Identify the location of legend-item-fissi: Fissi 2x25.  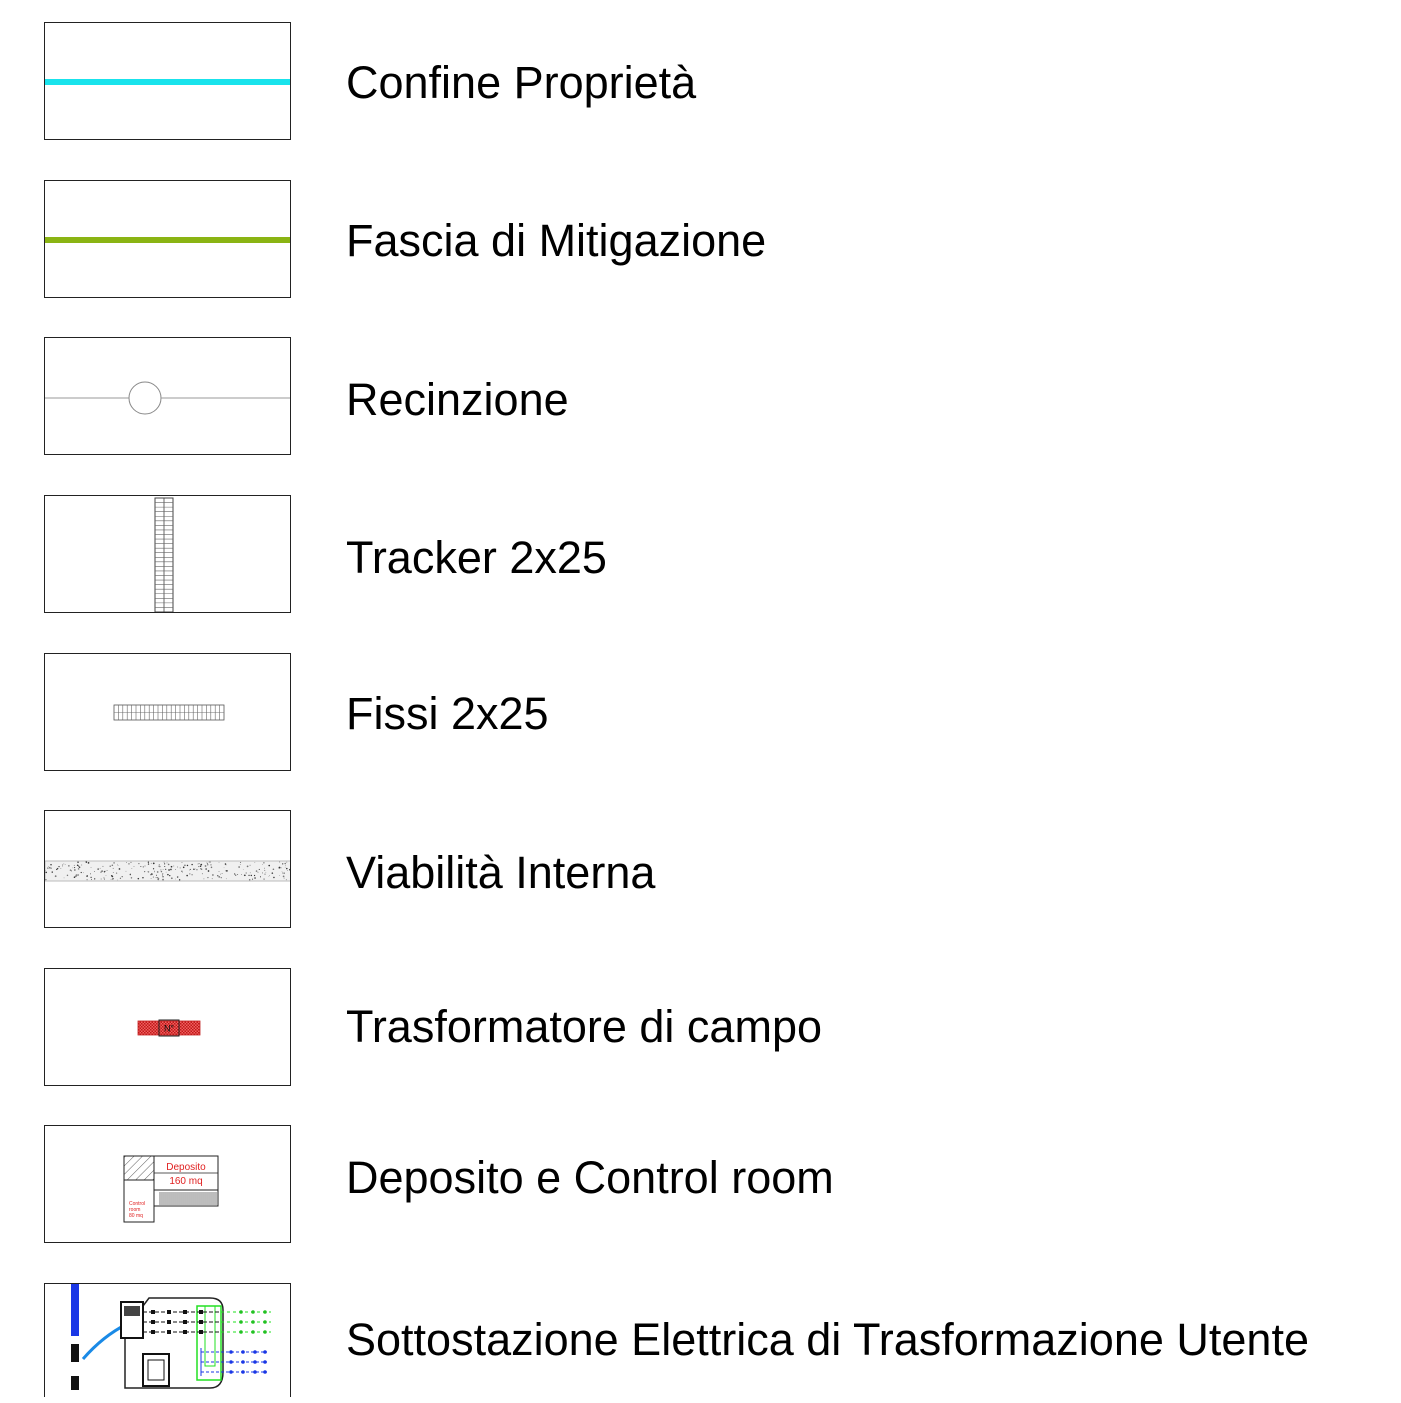
(700, 713).